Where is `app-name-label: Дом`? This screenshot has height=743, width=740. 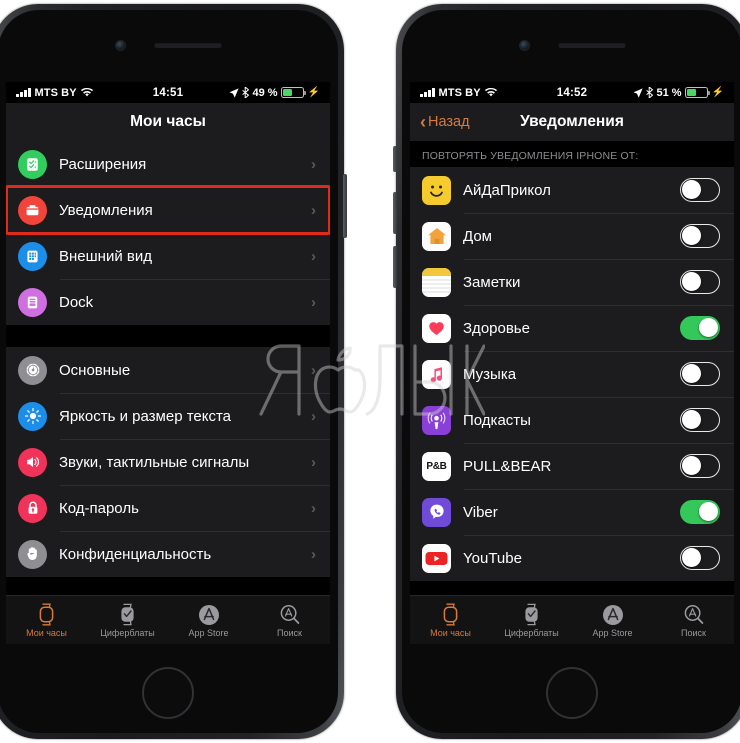
app-name-label: Дом is located at coordinates (477, 236).